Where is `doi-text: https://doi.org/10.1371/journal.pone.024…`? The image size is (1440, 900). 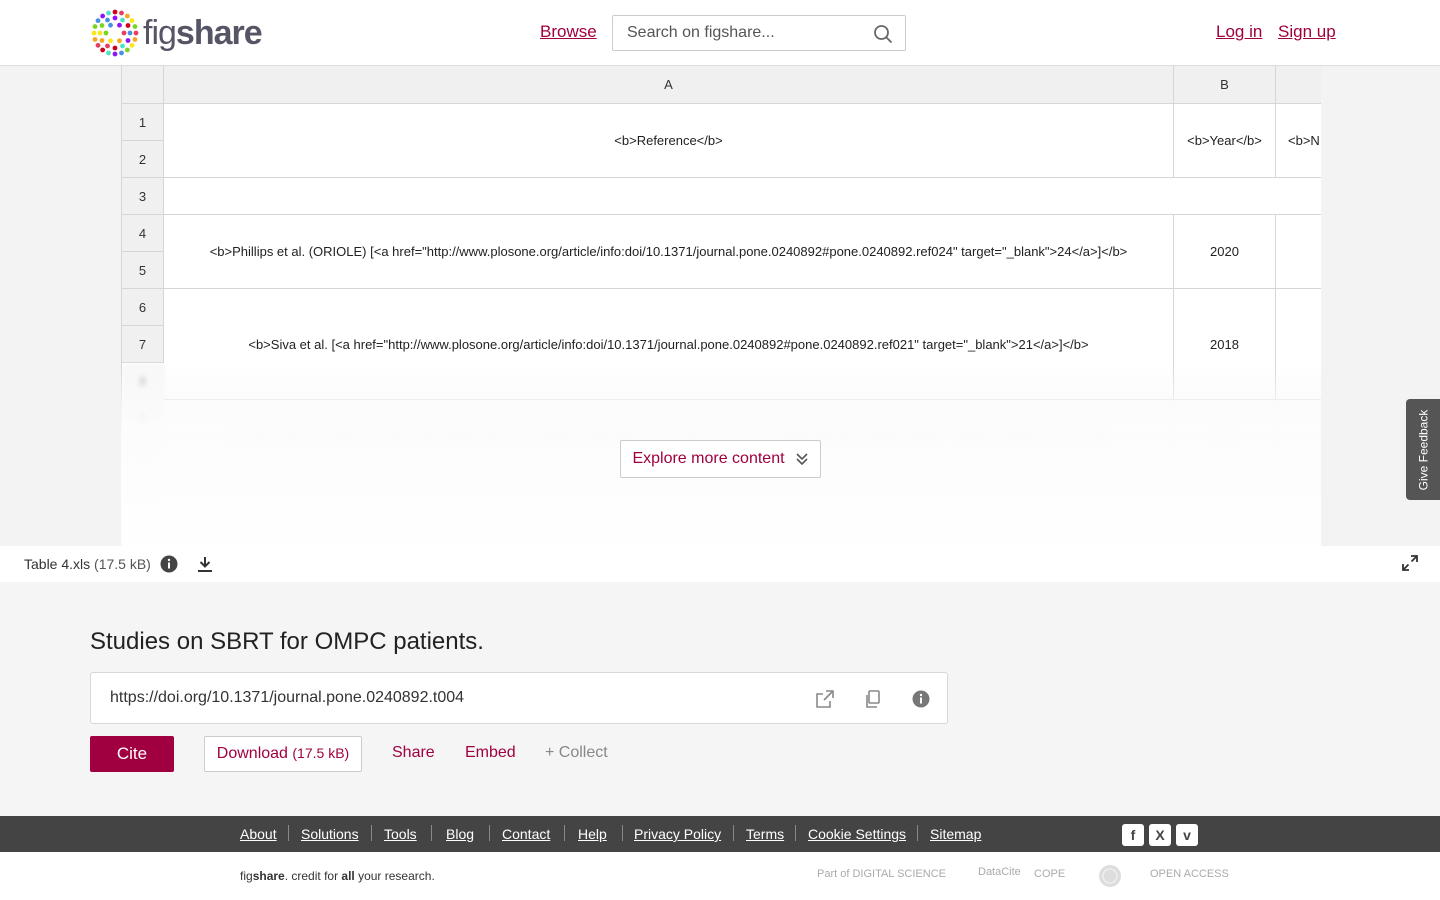
doi-text: https://doi.org/10.1371/journal.pone.024… is located at coordinates (287, 698).